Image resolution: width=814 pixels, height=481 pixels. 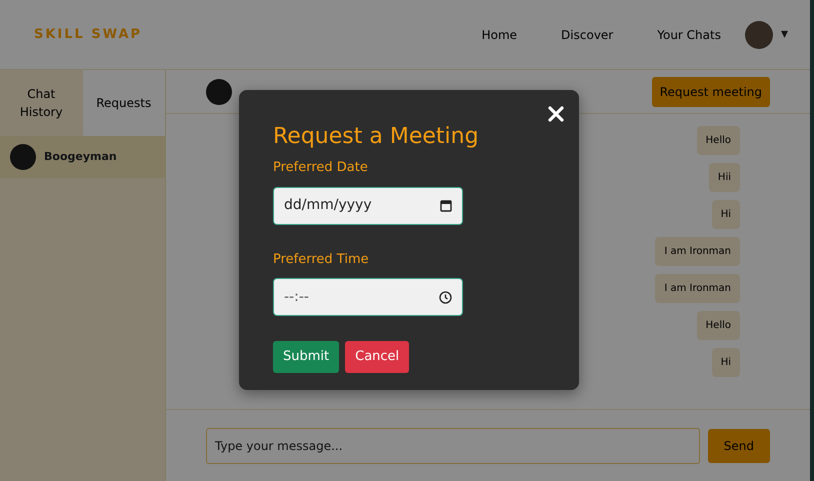 I want to click on message-bubble: Hii, so click(x=724, y=177).